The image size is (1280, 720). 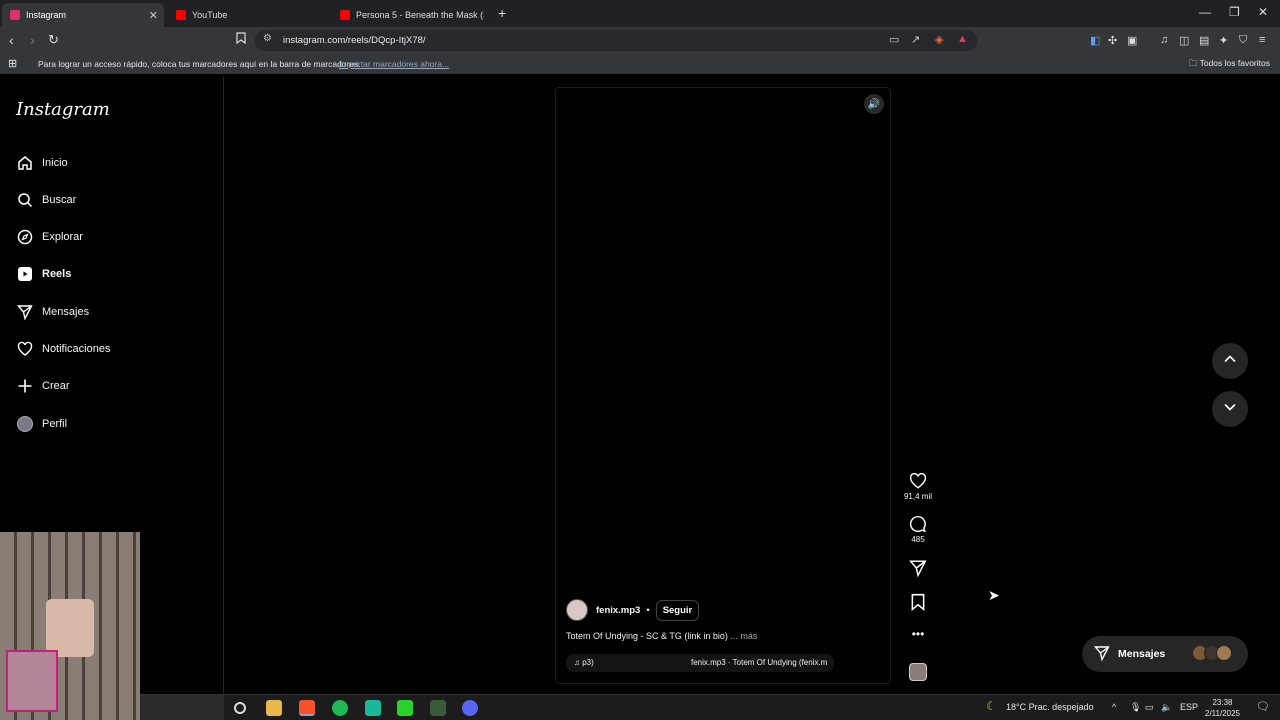 What do you see at coordinates (1262, 40) in the screenshot?
I see `menu-icon: ≡` at bounding box center [1262, 40].